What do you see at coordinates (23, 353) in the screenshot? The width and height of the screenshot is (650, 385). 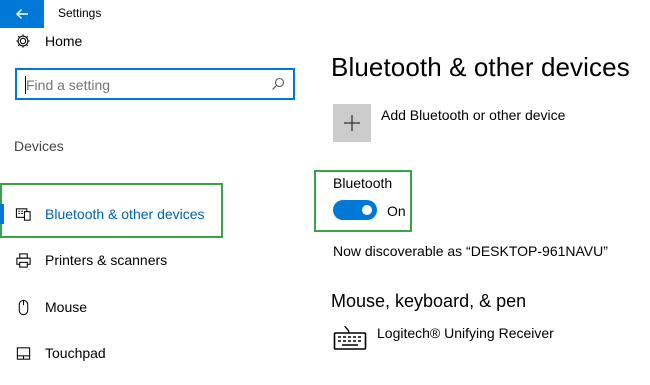 I see `touchpad-icon` at bounding box center [23, 353].